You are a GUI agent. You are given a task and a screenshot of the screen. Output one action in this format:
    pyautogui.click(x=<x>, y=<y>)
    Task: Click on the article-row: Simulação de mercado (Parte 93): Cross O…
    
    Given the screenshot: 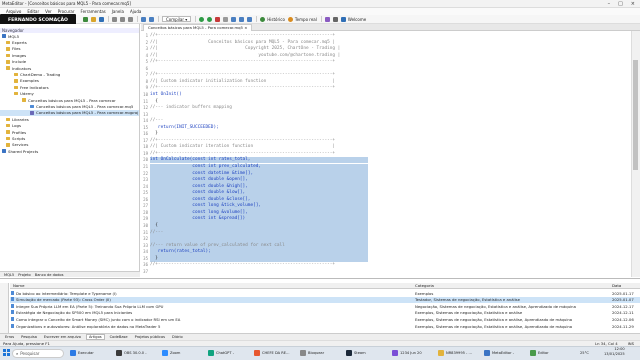 What is the action you would take?
    pyautogui.click(x=325, y=299)
    